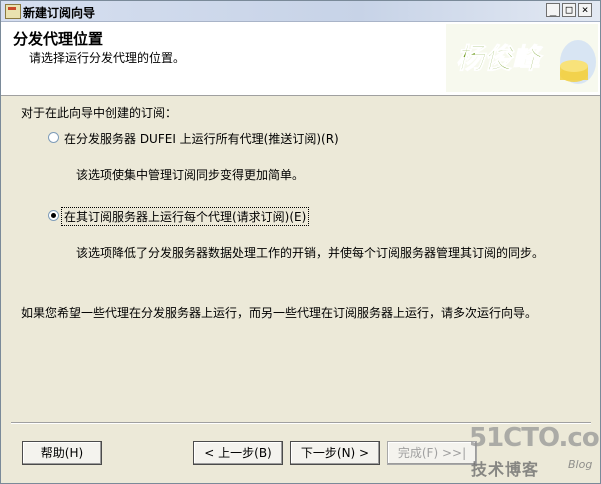 The height and width of the screenshot is (484, 601). Describe the element at coordinates (185, 216) in the screenshot. I see `option-pull-label: 在其订阅服务器上运行每个代理(请求订阅)(E)` at that location.